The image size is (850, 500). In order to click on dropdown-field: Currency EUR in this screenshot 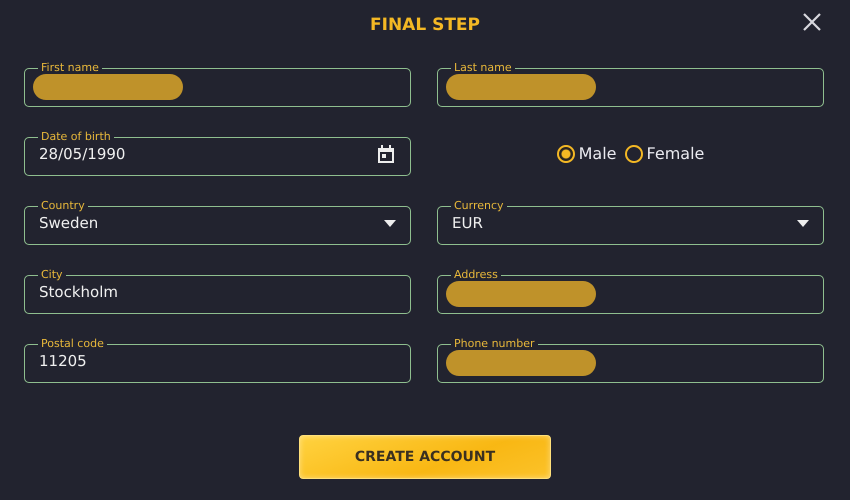, I will do `click(630, 222)`.